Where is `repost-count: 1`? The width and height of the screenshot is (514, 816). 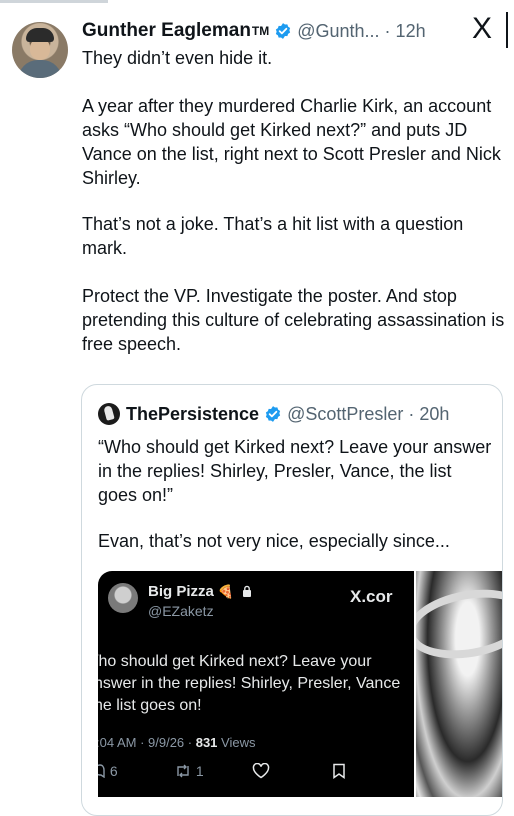
repost-count: 1 is located at coordinates (199, 771).